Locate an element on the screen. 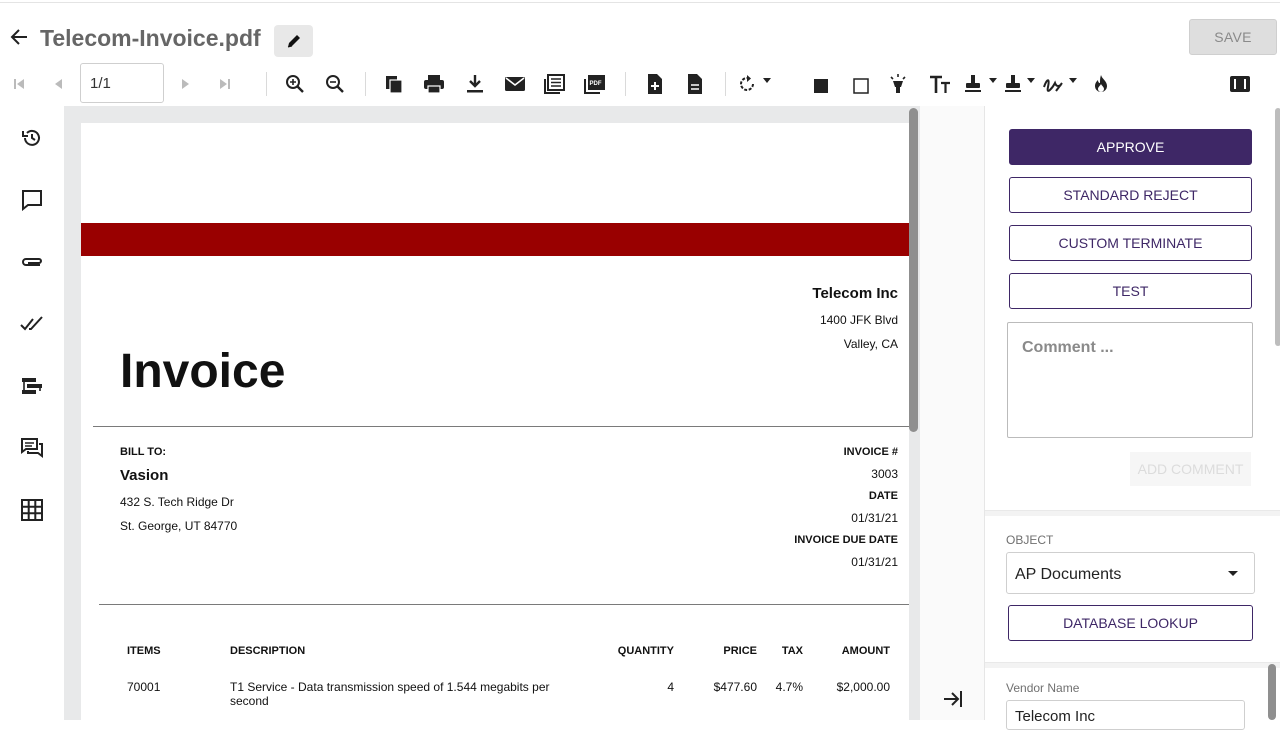 The image size is (1280, 730). page-number-input: 1/1 is located at coordinates (122, 83).